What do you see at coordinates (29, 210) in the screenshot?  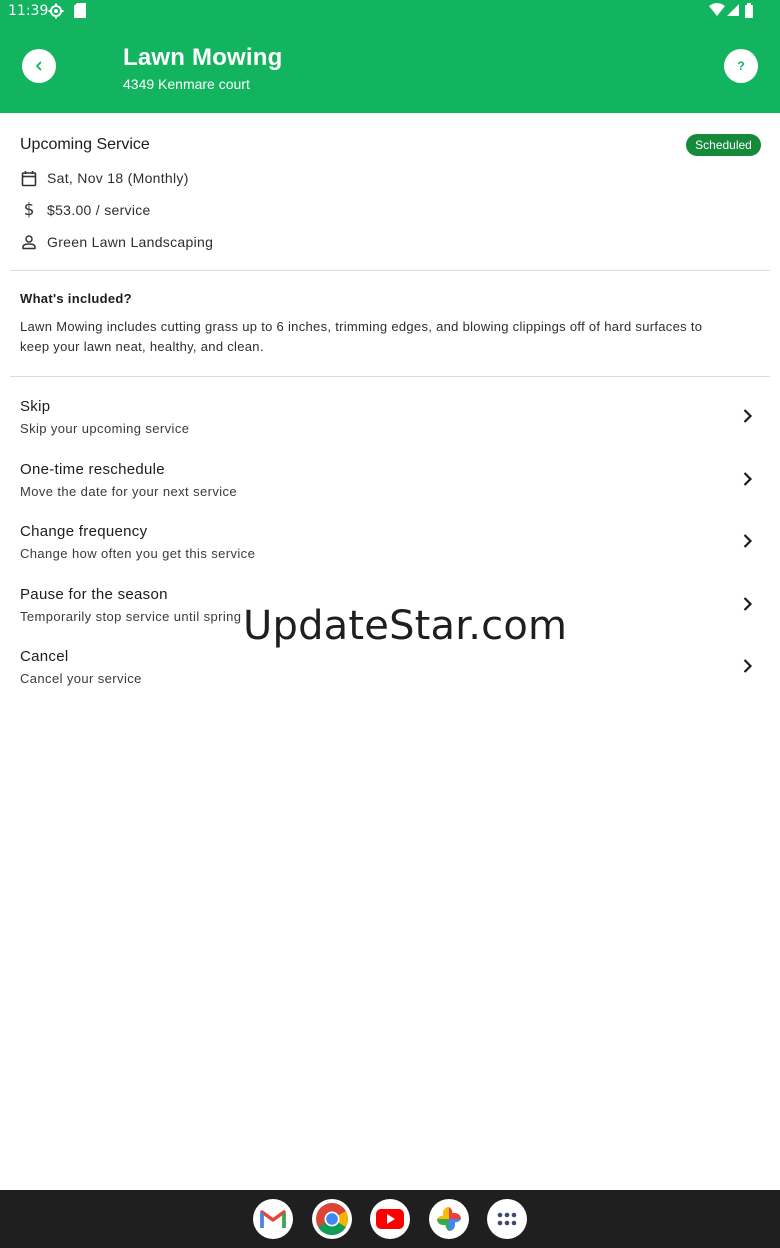 I see `dollar-icon: $` at bounding box center [29, 210].